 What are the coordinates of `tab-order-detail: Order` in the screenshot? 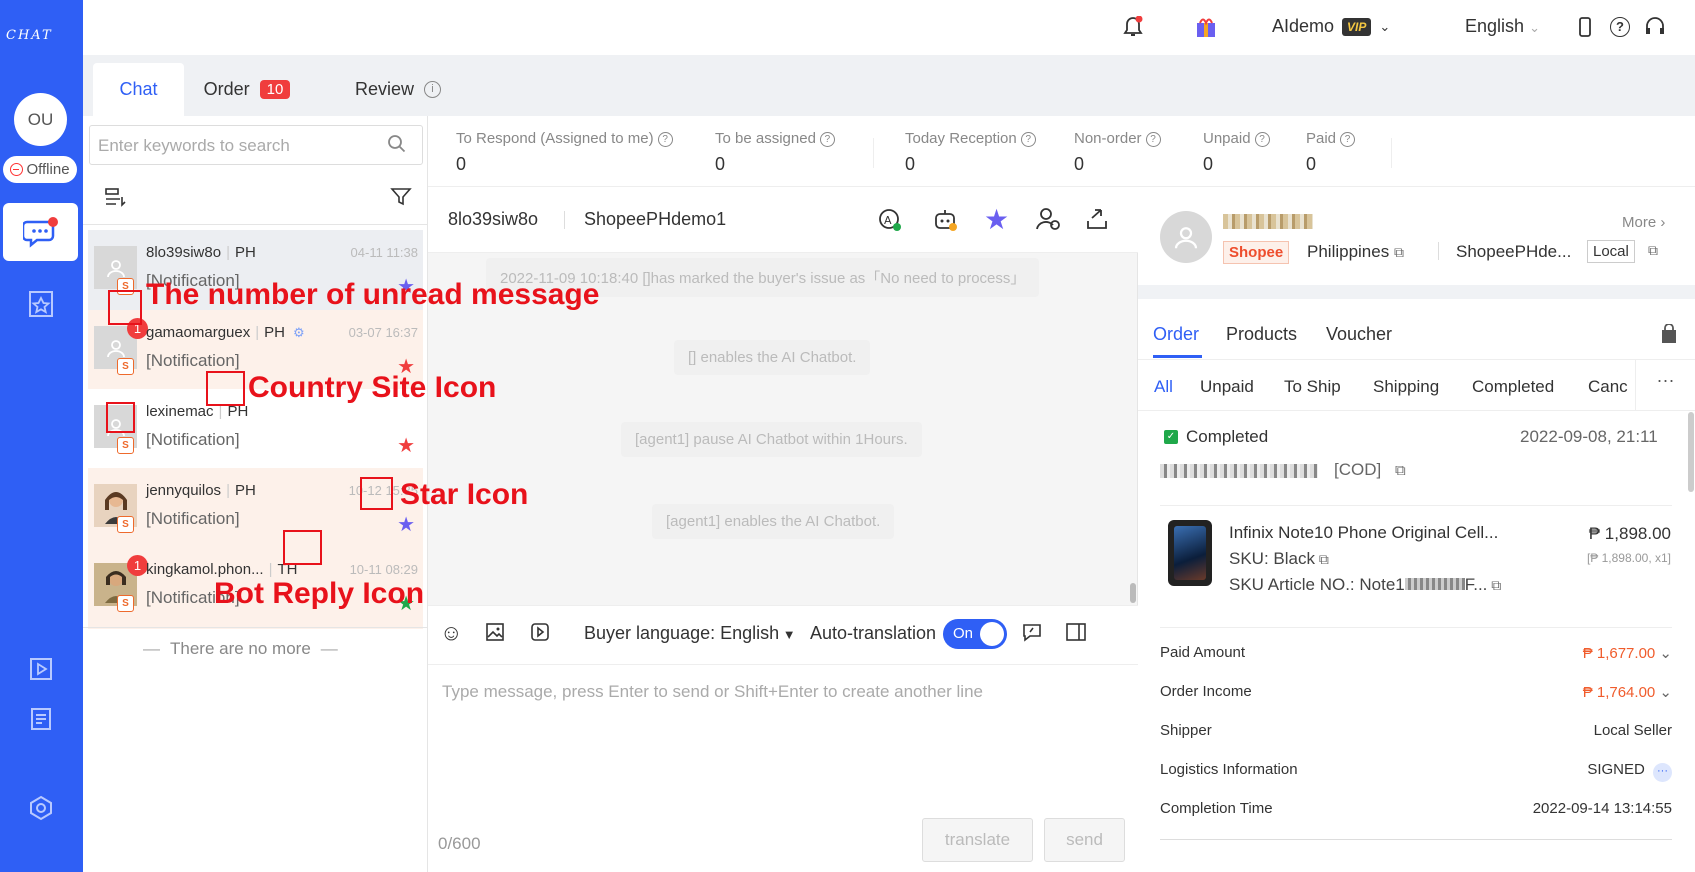 It's located at (1176, 334).